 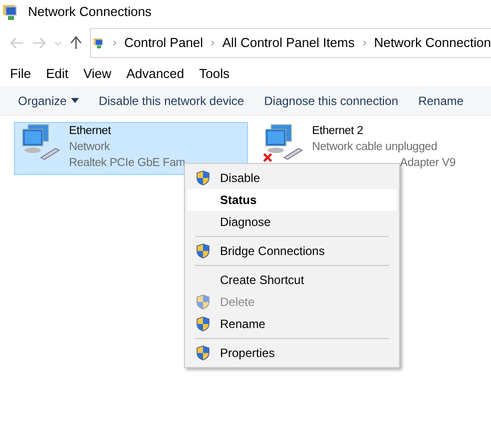 I want to click on context-menu-item: Create Shortcut, so click(x=292, y=280).